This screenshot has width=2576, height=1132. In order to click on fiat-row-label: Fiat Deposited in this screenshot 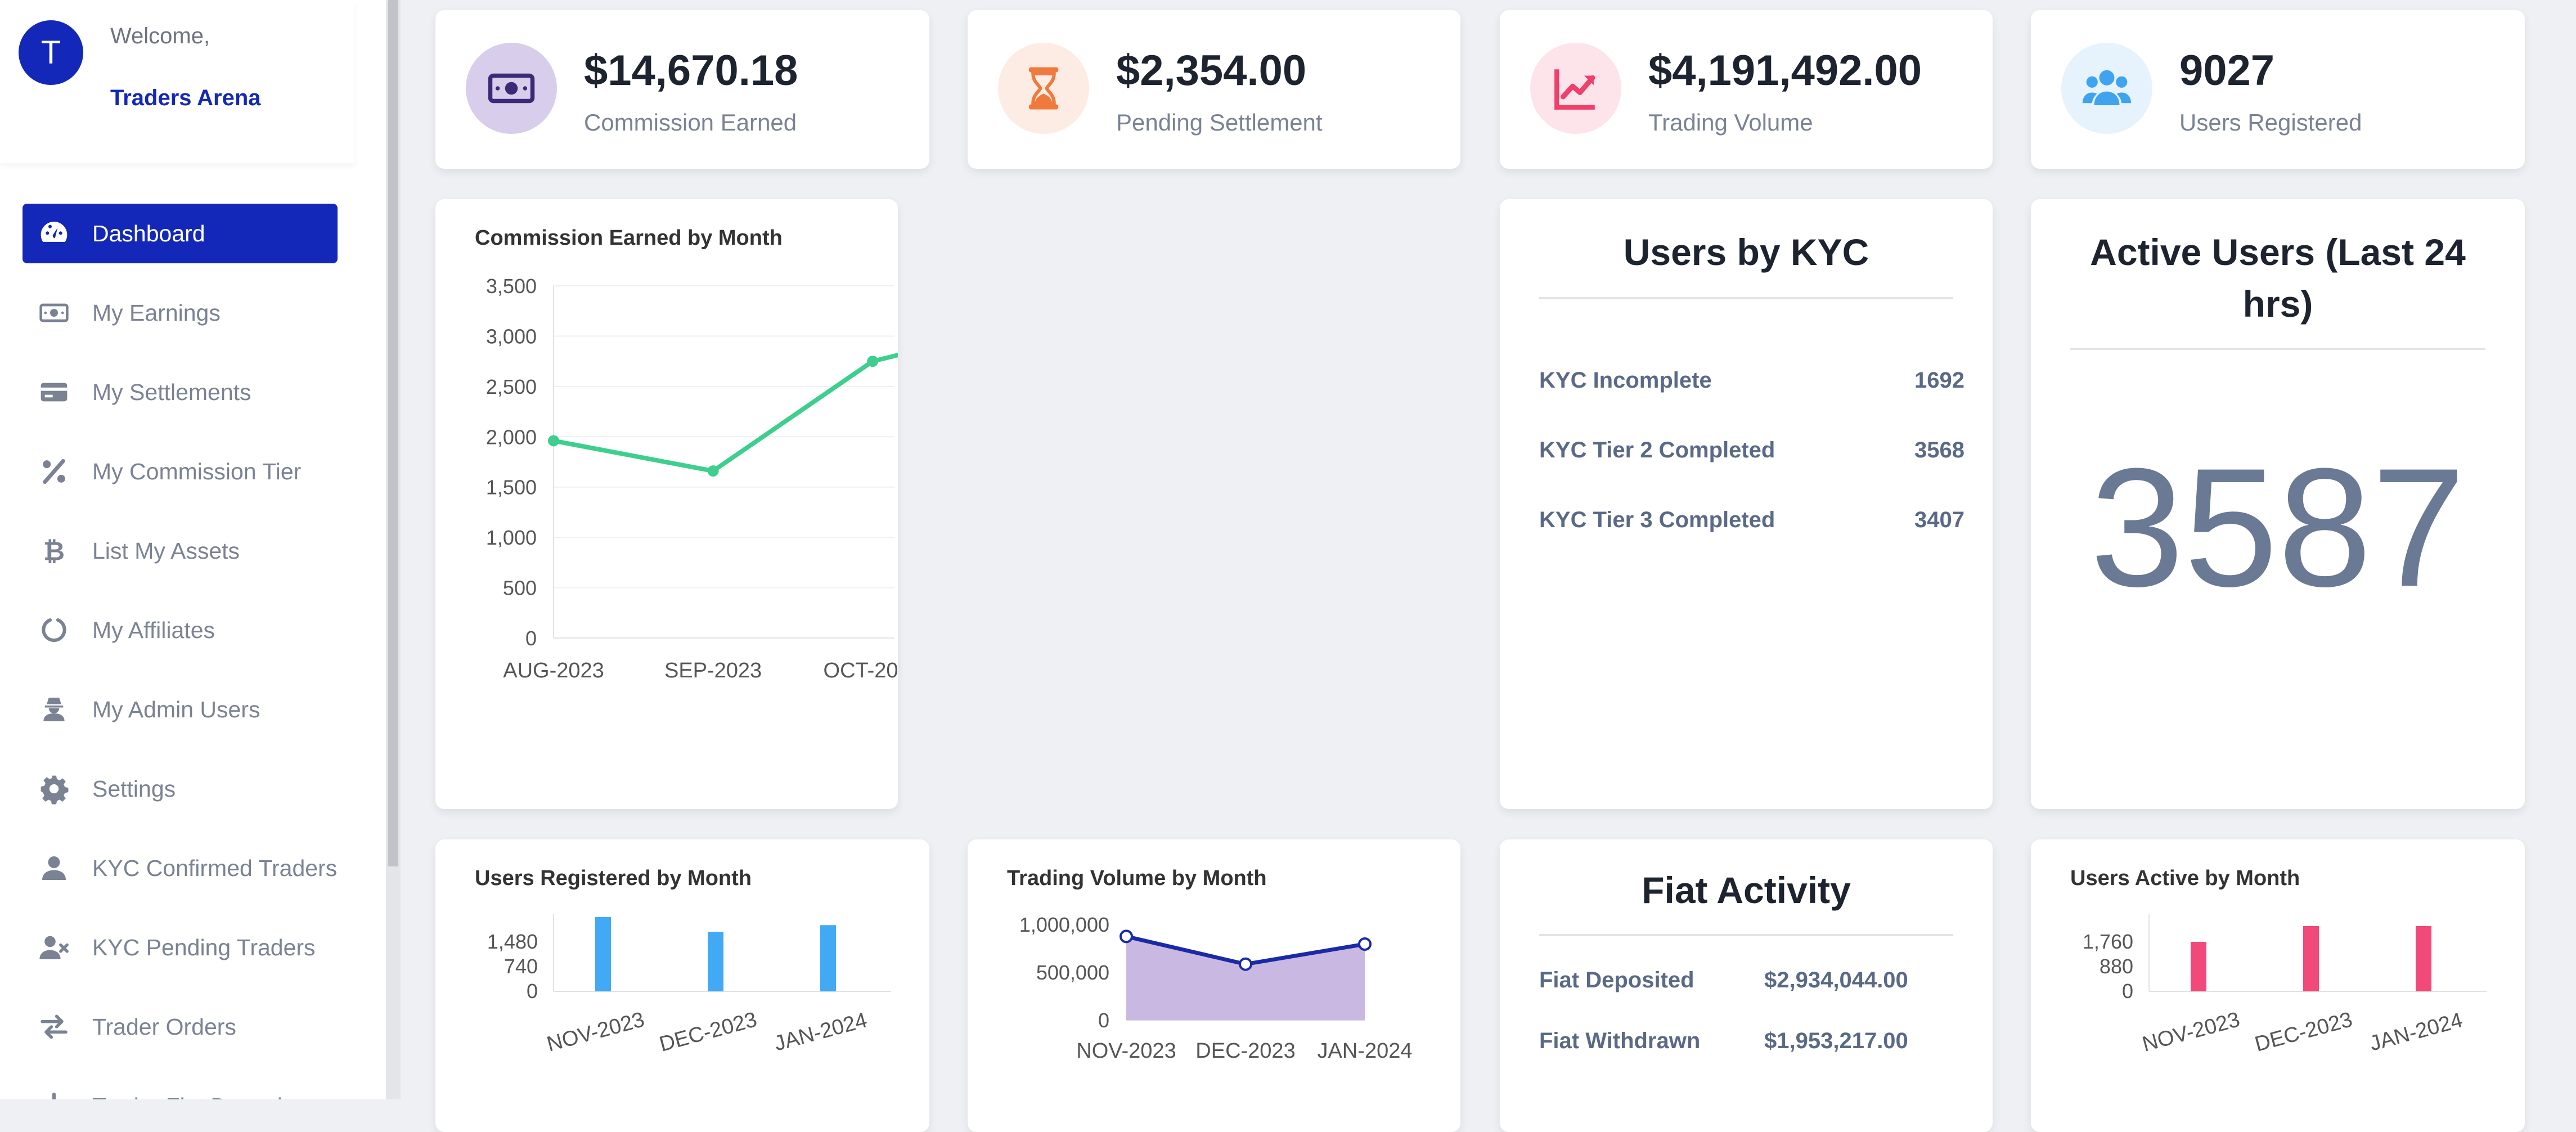, I will do `click(1616, 980)`.